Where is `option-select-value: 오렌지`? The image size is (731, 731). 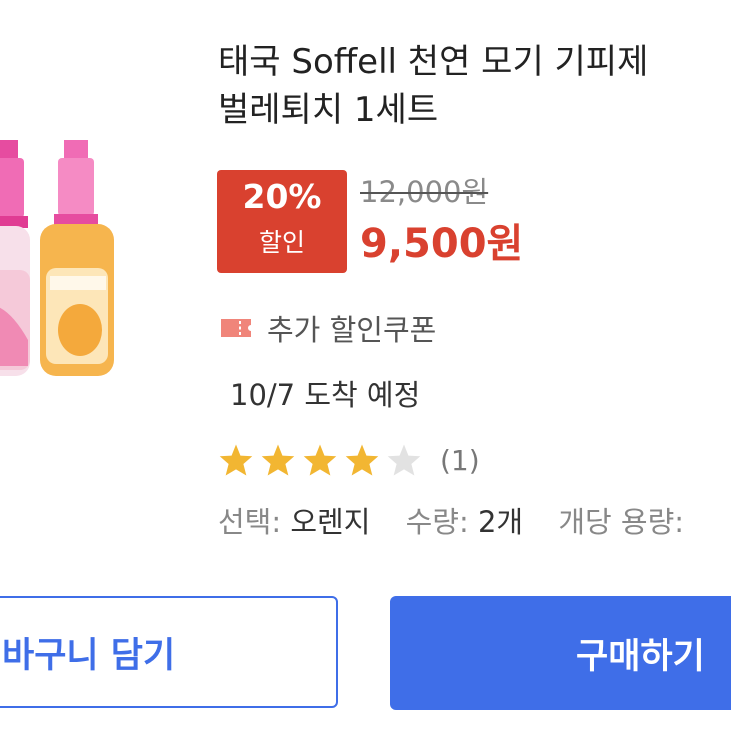
option-select-value: 오렌지 is located at coordinates (330, 522).